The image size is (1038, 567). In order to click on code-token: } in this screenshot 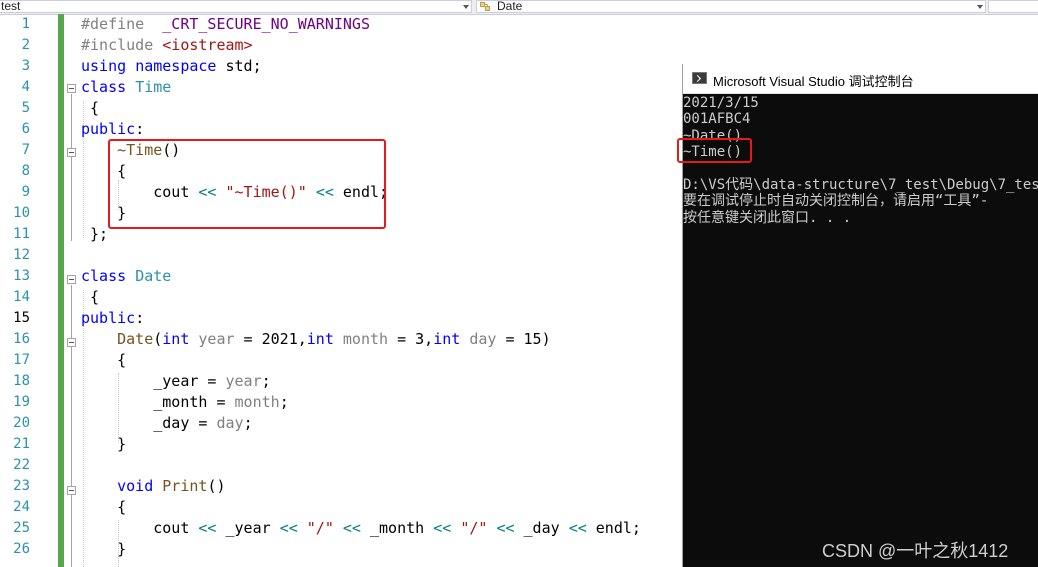, I will do `click(104, 549)`.